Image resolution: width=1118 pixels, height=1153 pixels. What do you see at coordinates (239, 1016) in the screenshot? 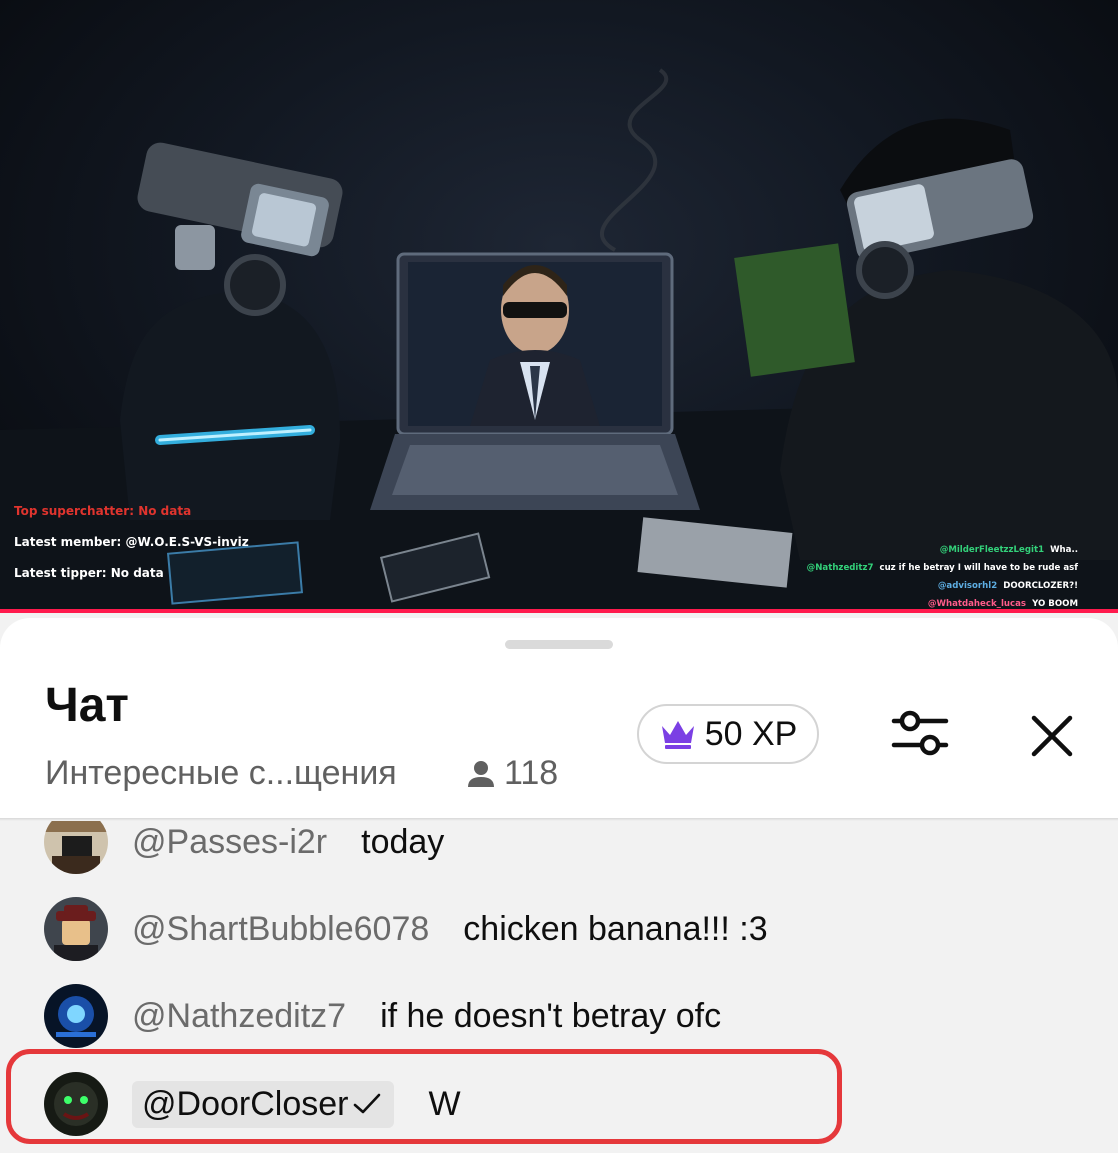
I see `message-author: @Nathzeditz7` at bounding box center [239, 1016].